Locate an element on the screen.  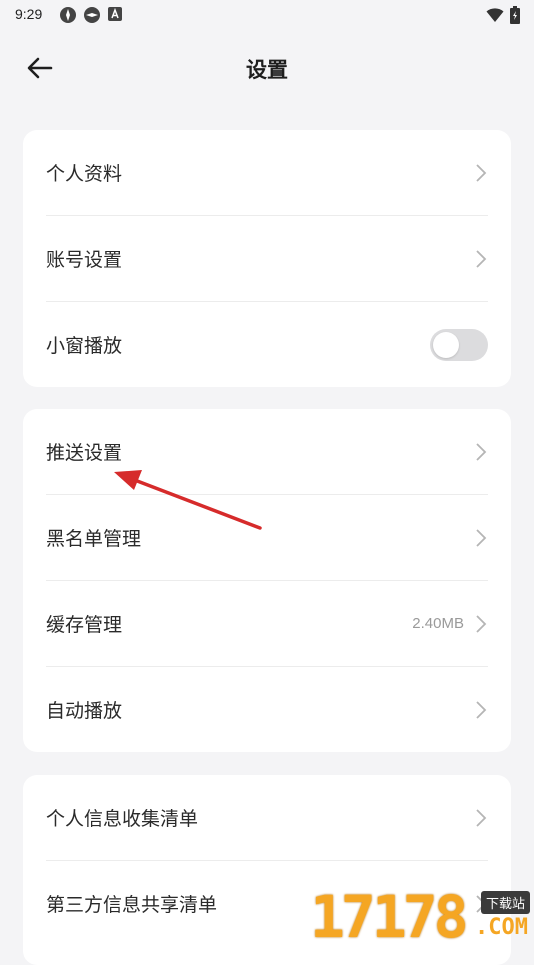
watermark-logo: 17178 下载站 .COM is located at coordinates (422, 917).